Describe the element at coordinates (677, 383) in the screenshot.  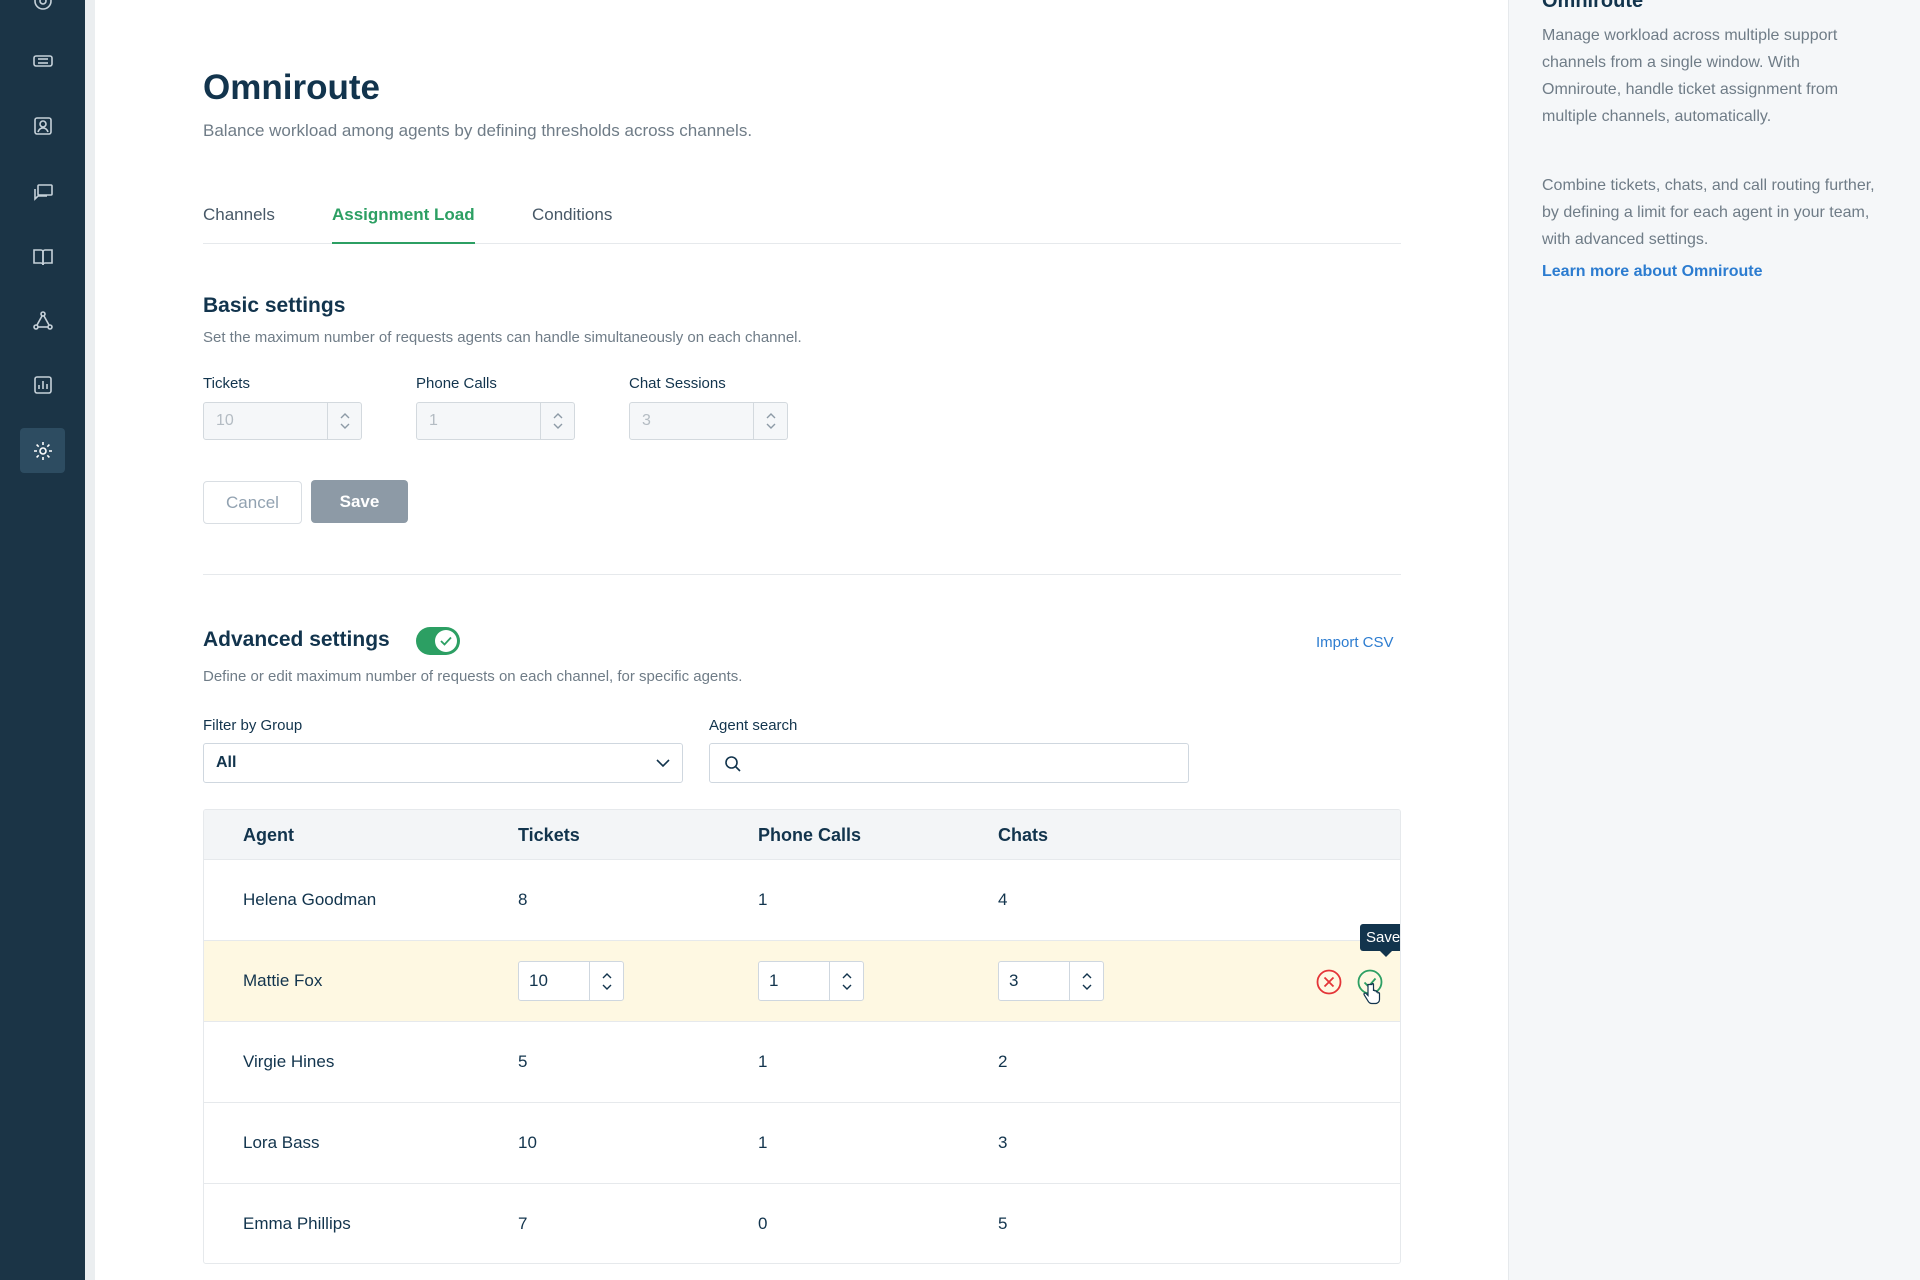
I see `chat-sessions-label: Chat Sessions` at that location.